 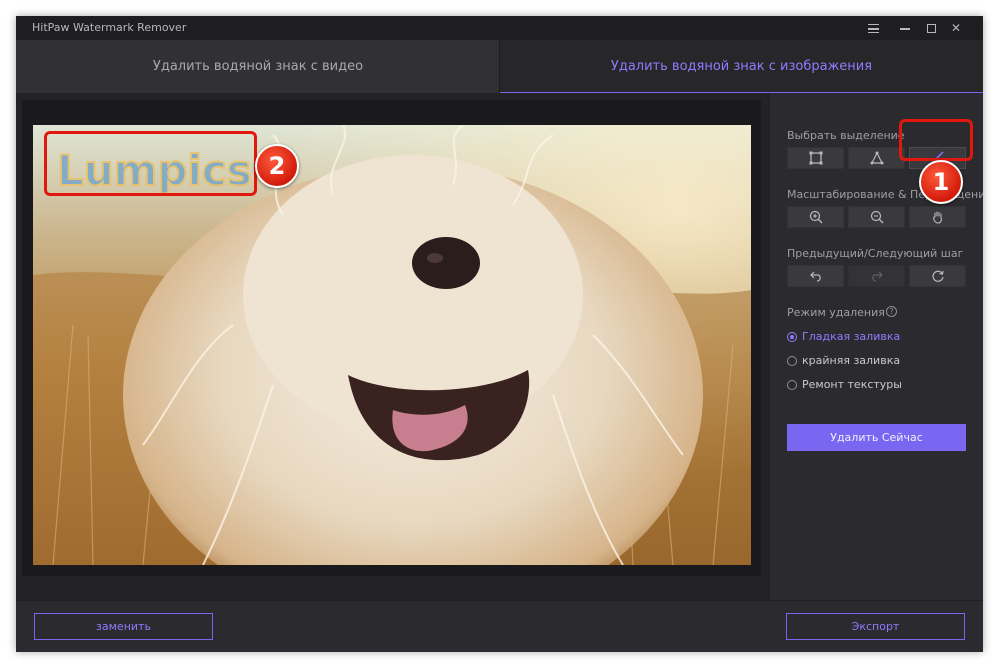 What do you see at coordinates (875, 626) in the screenshot?
I see `export-button: Экспорт` at bounding box center [875, 626].